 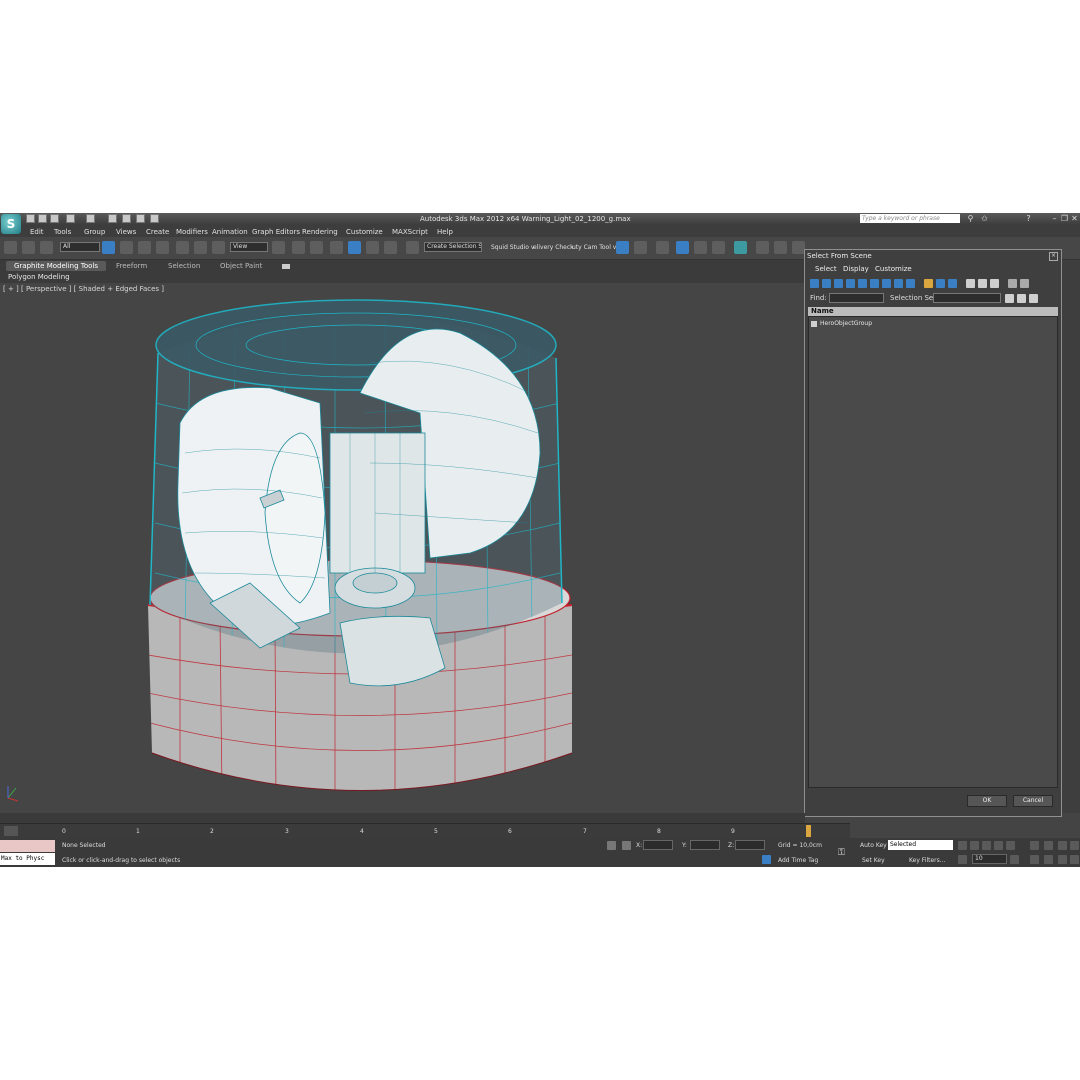 I want to click on time-marker, so click(x=808, y=831).